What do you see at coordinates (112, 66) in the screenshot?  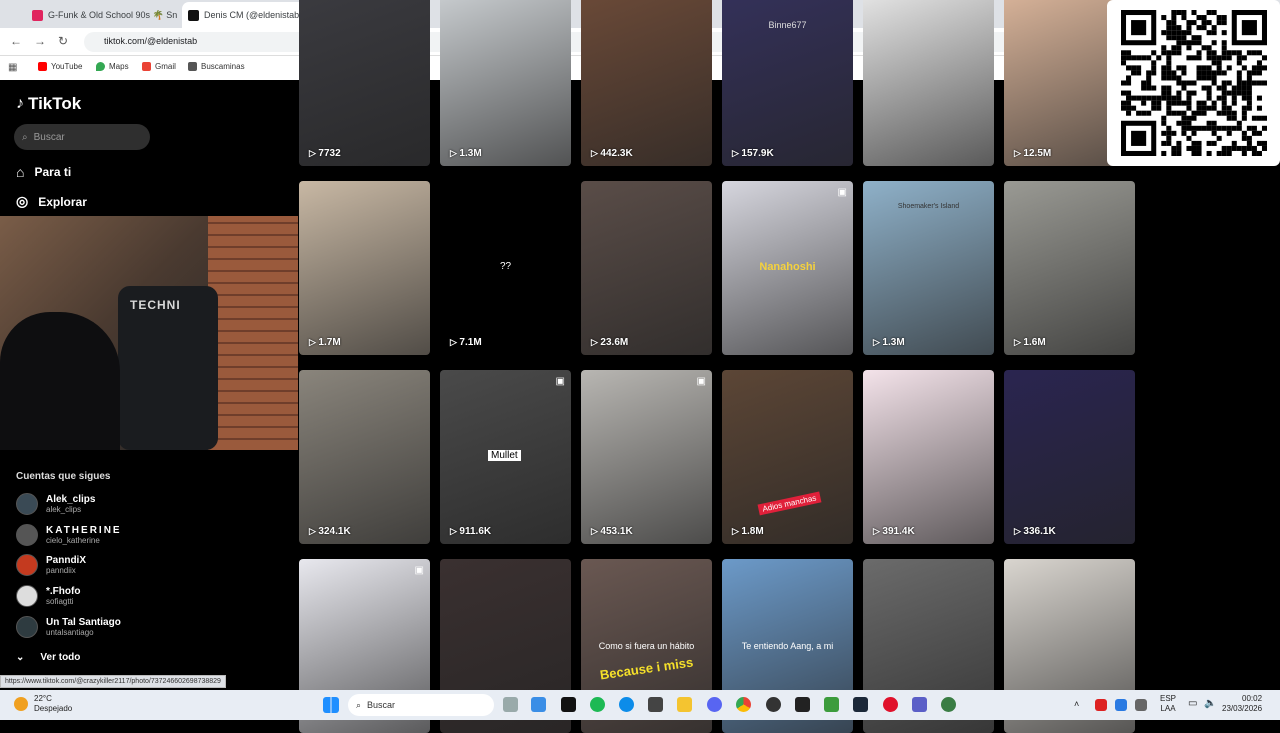 I see `bookmark-maps: Maps` at bounding box center [112, 66].